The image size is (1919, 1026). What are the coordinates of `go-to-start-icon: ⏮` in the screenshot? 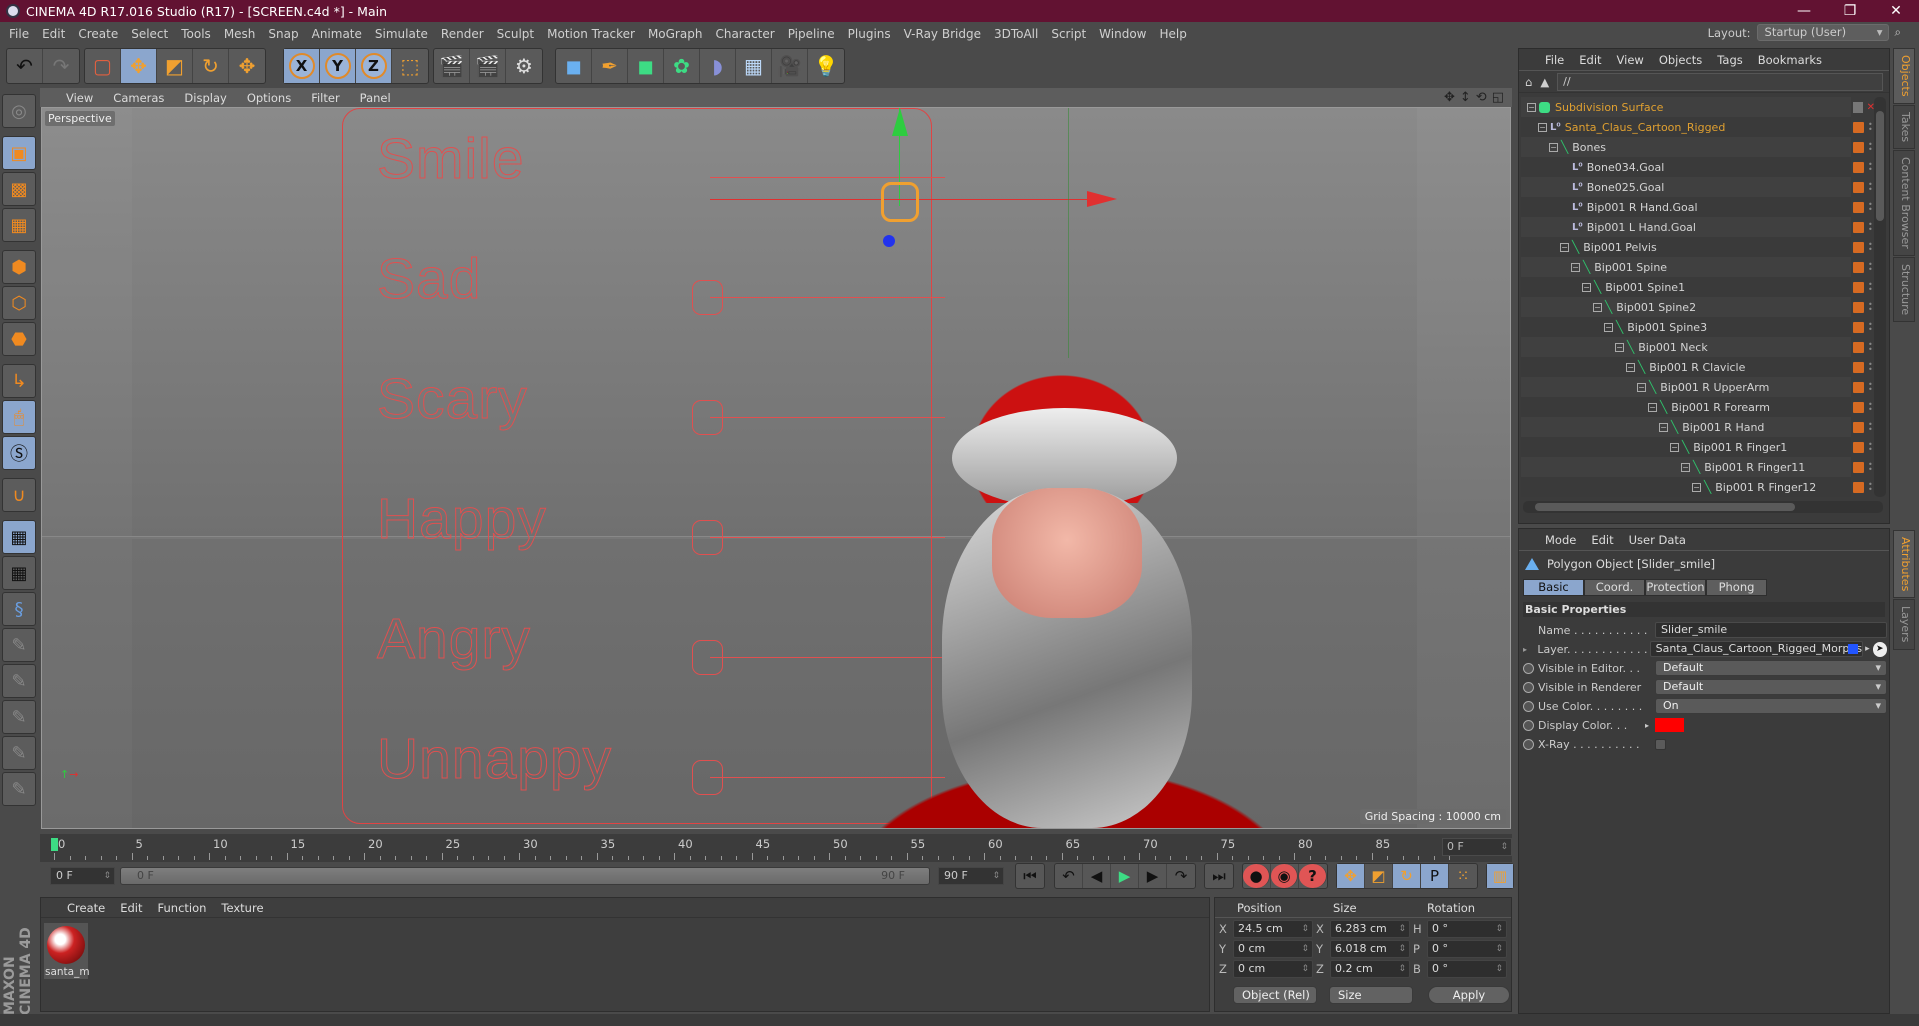 It's located at (1030, 876).